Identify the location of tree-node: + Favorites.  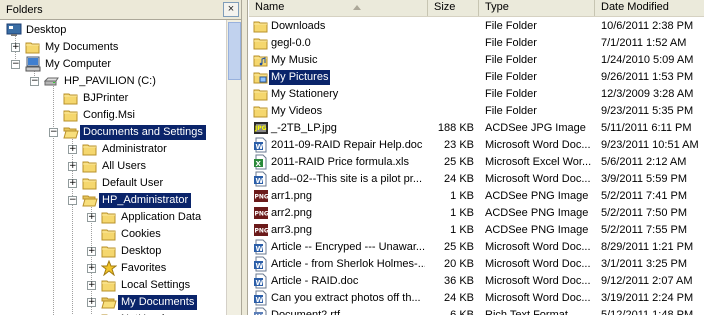
(113, 268).